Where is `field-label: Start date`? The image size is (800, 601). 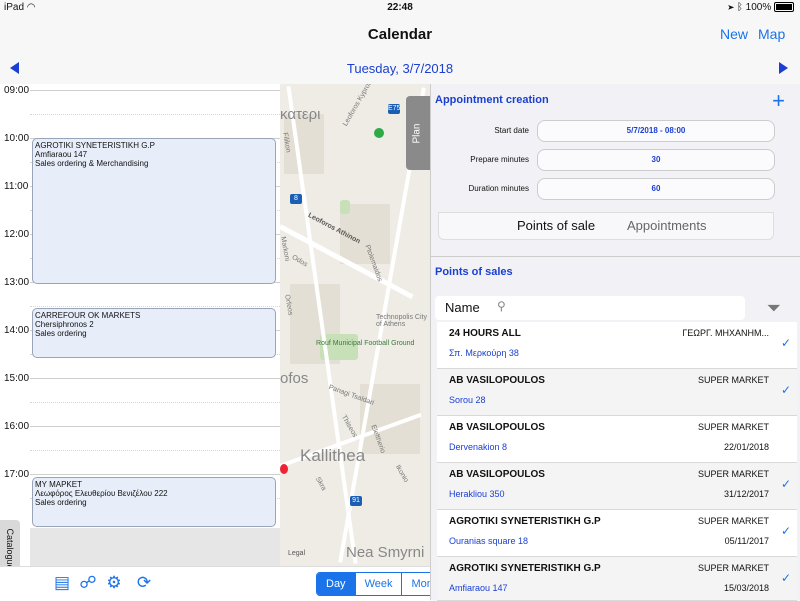 field-label: Start date is located at coordinates (511, 130).